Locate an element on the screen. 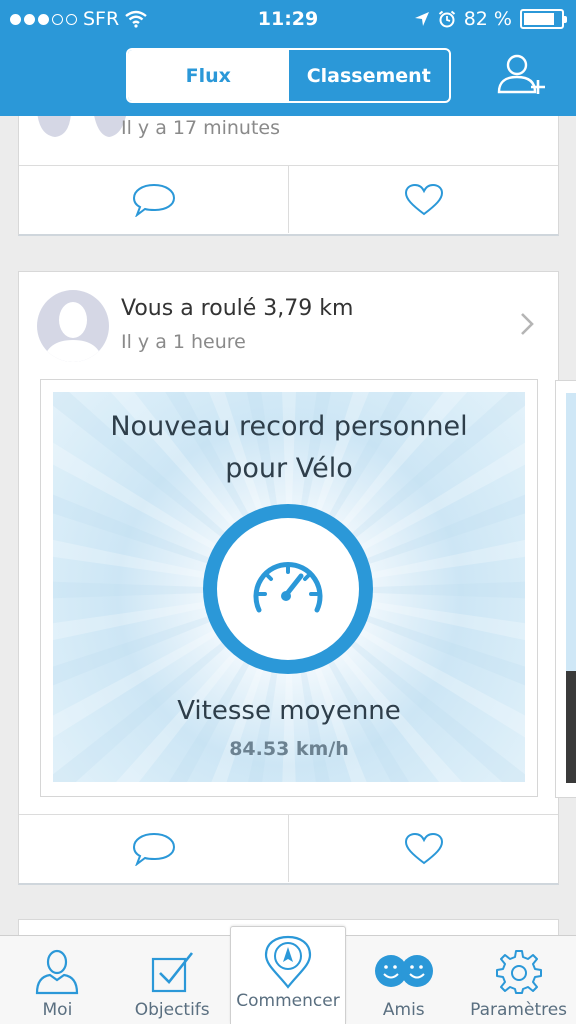 The height and width of the screenshot is (1024, 576). alarm-icon is located at coordinates (446, 19).